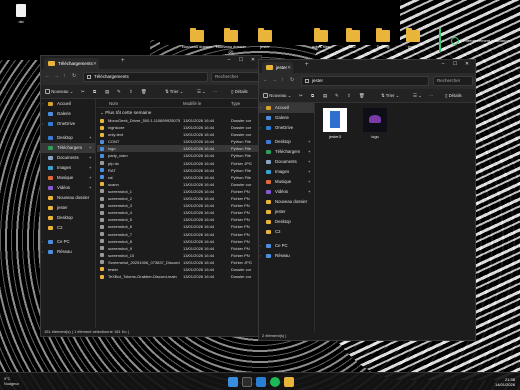 The width and height of the screenshot is (520, 390). Describe the element at coordinates (179, 198) in the screenshot. I see `file-row: screenshot_2 13/01/2026 16:44 Fichier PN` at that location.